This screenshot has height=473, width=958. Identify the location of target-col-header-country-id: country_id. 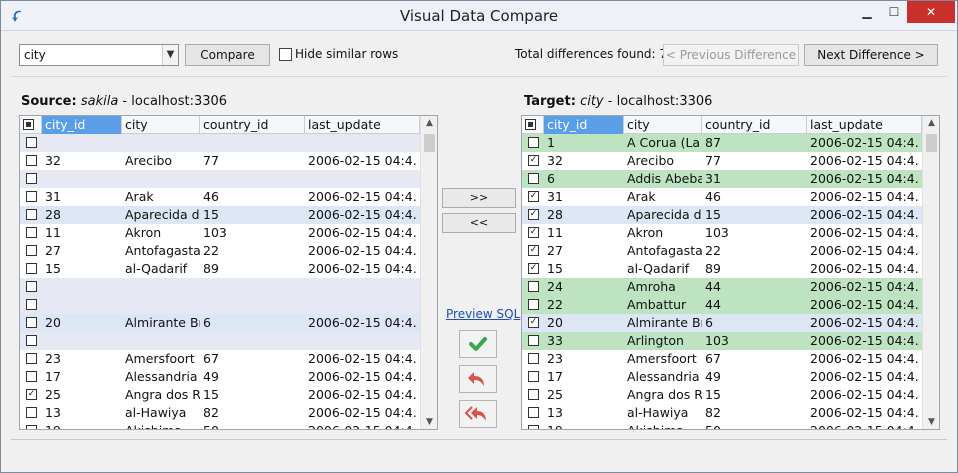
(754, 125).